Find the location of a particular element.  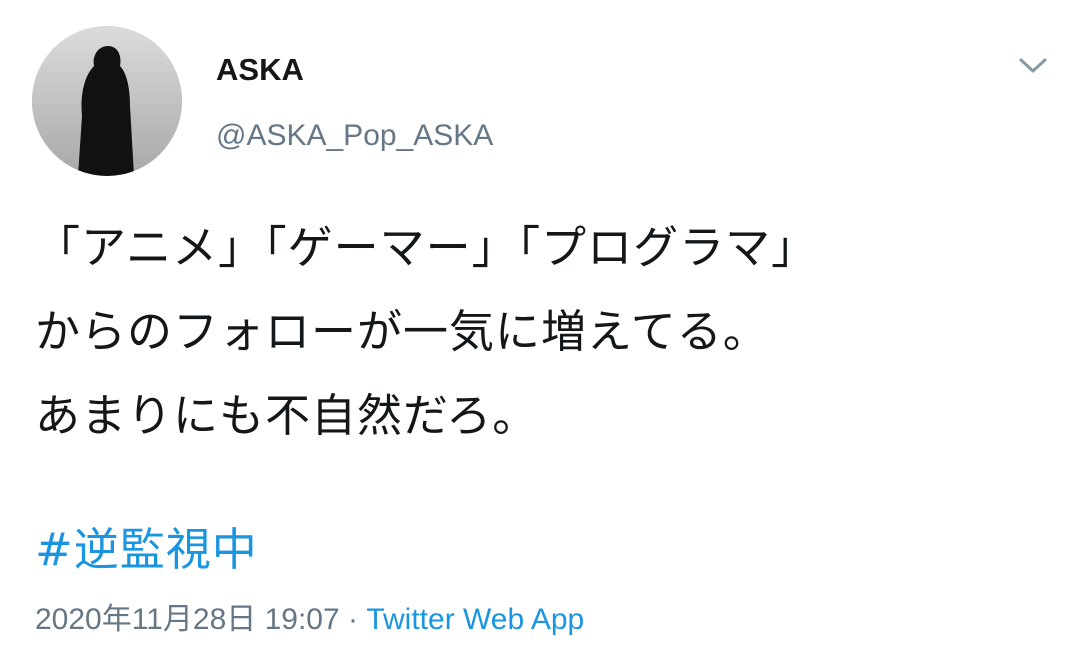

author-names: ASKA @ASKA_Pop_ASKA is located at coordinates (354, 103).